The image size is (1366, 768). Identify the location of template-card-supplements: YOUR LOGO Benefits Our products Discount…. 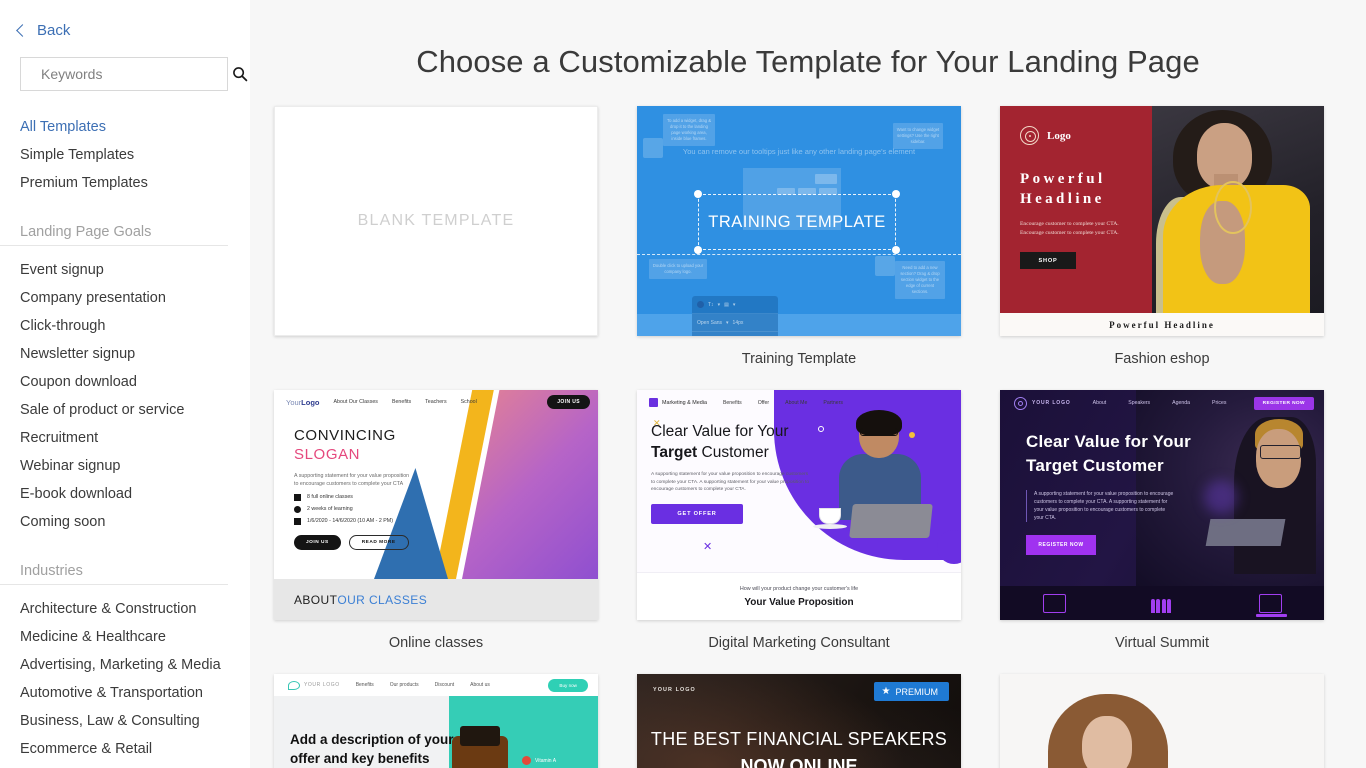
(436, 721).